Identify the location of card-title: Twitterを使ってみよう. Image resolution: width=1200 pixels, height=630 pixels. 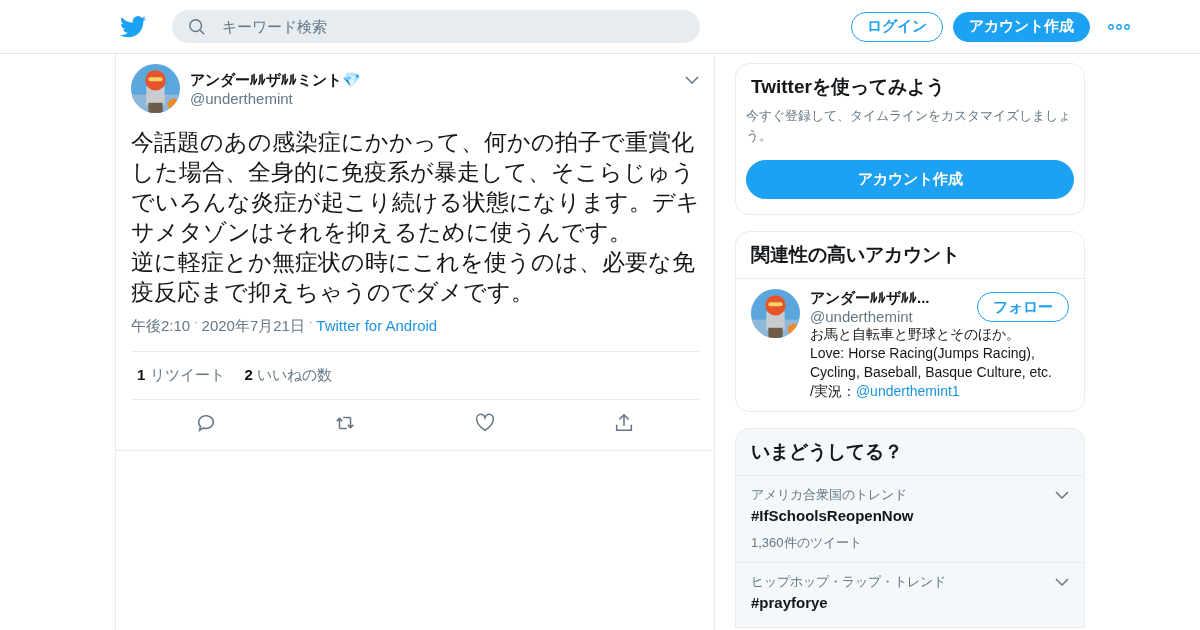
(848, 87).